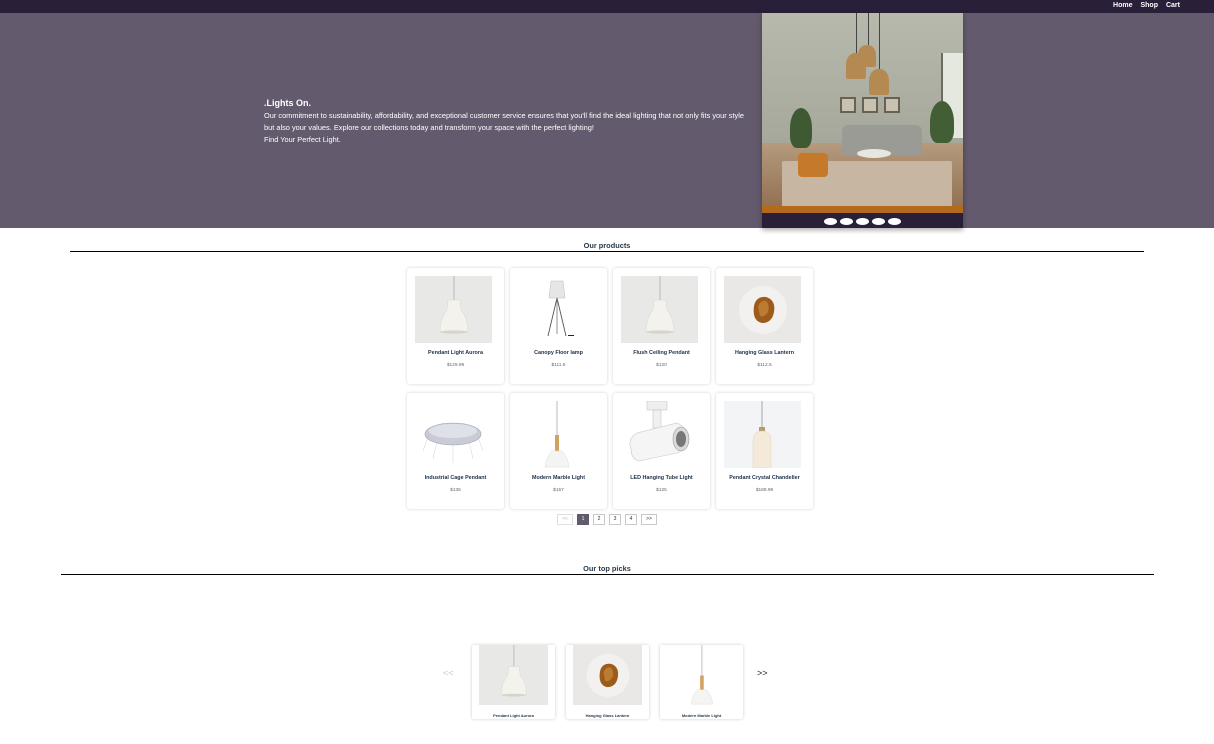 This screenshot has width=1214, height=744. I want to click on product-price: $111.5, so click(558, 365).